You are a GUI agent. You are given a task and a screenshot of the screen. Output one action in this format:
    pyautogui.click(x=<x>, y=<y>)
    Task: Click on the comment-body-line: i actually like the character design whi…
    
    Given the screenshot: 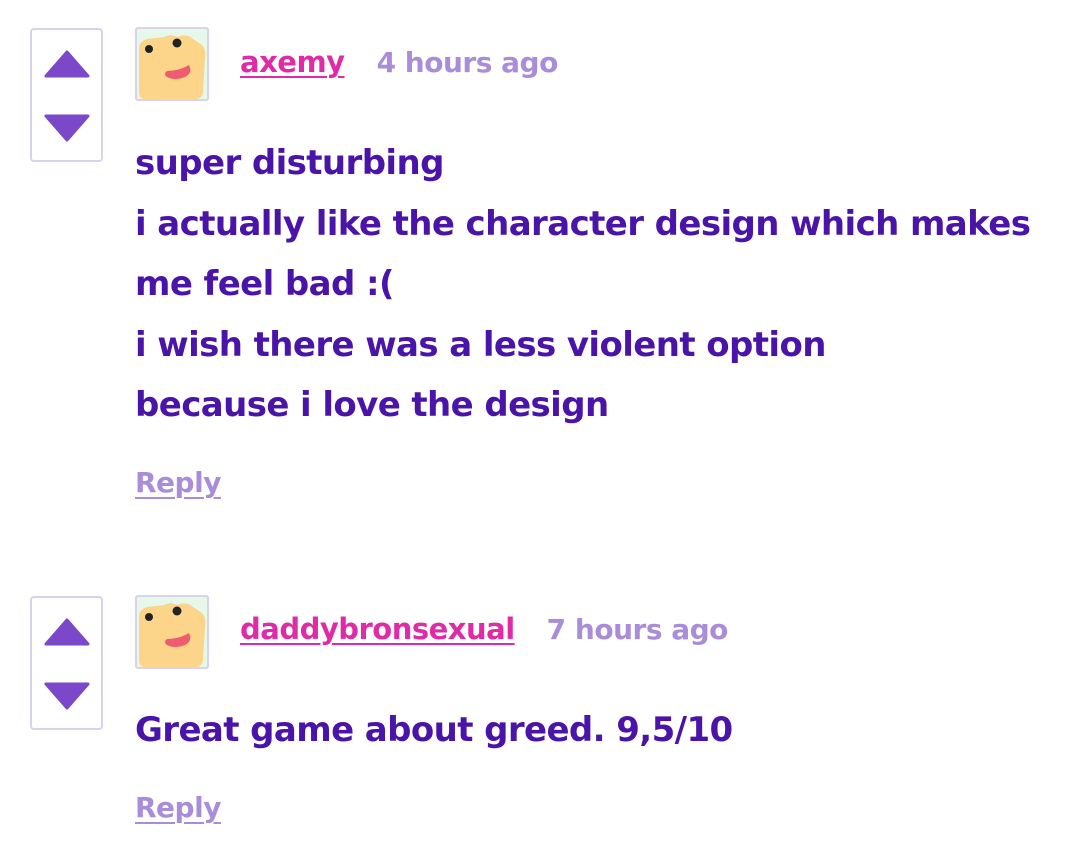 What is the action you would take?
    pyautogui.click(x=583, y=223)
    